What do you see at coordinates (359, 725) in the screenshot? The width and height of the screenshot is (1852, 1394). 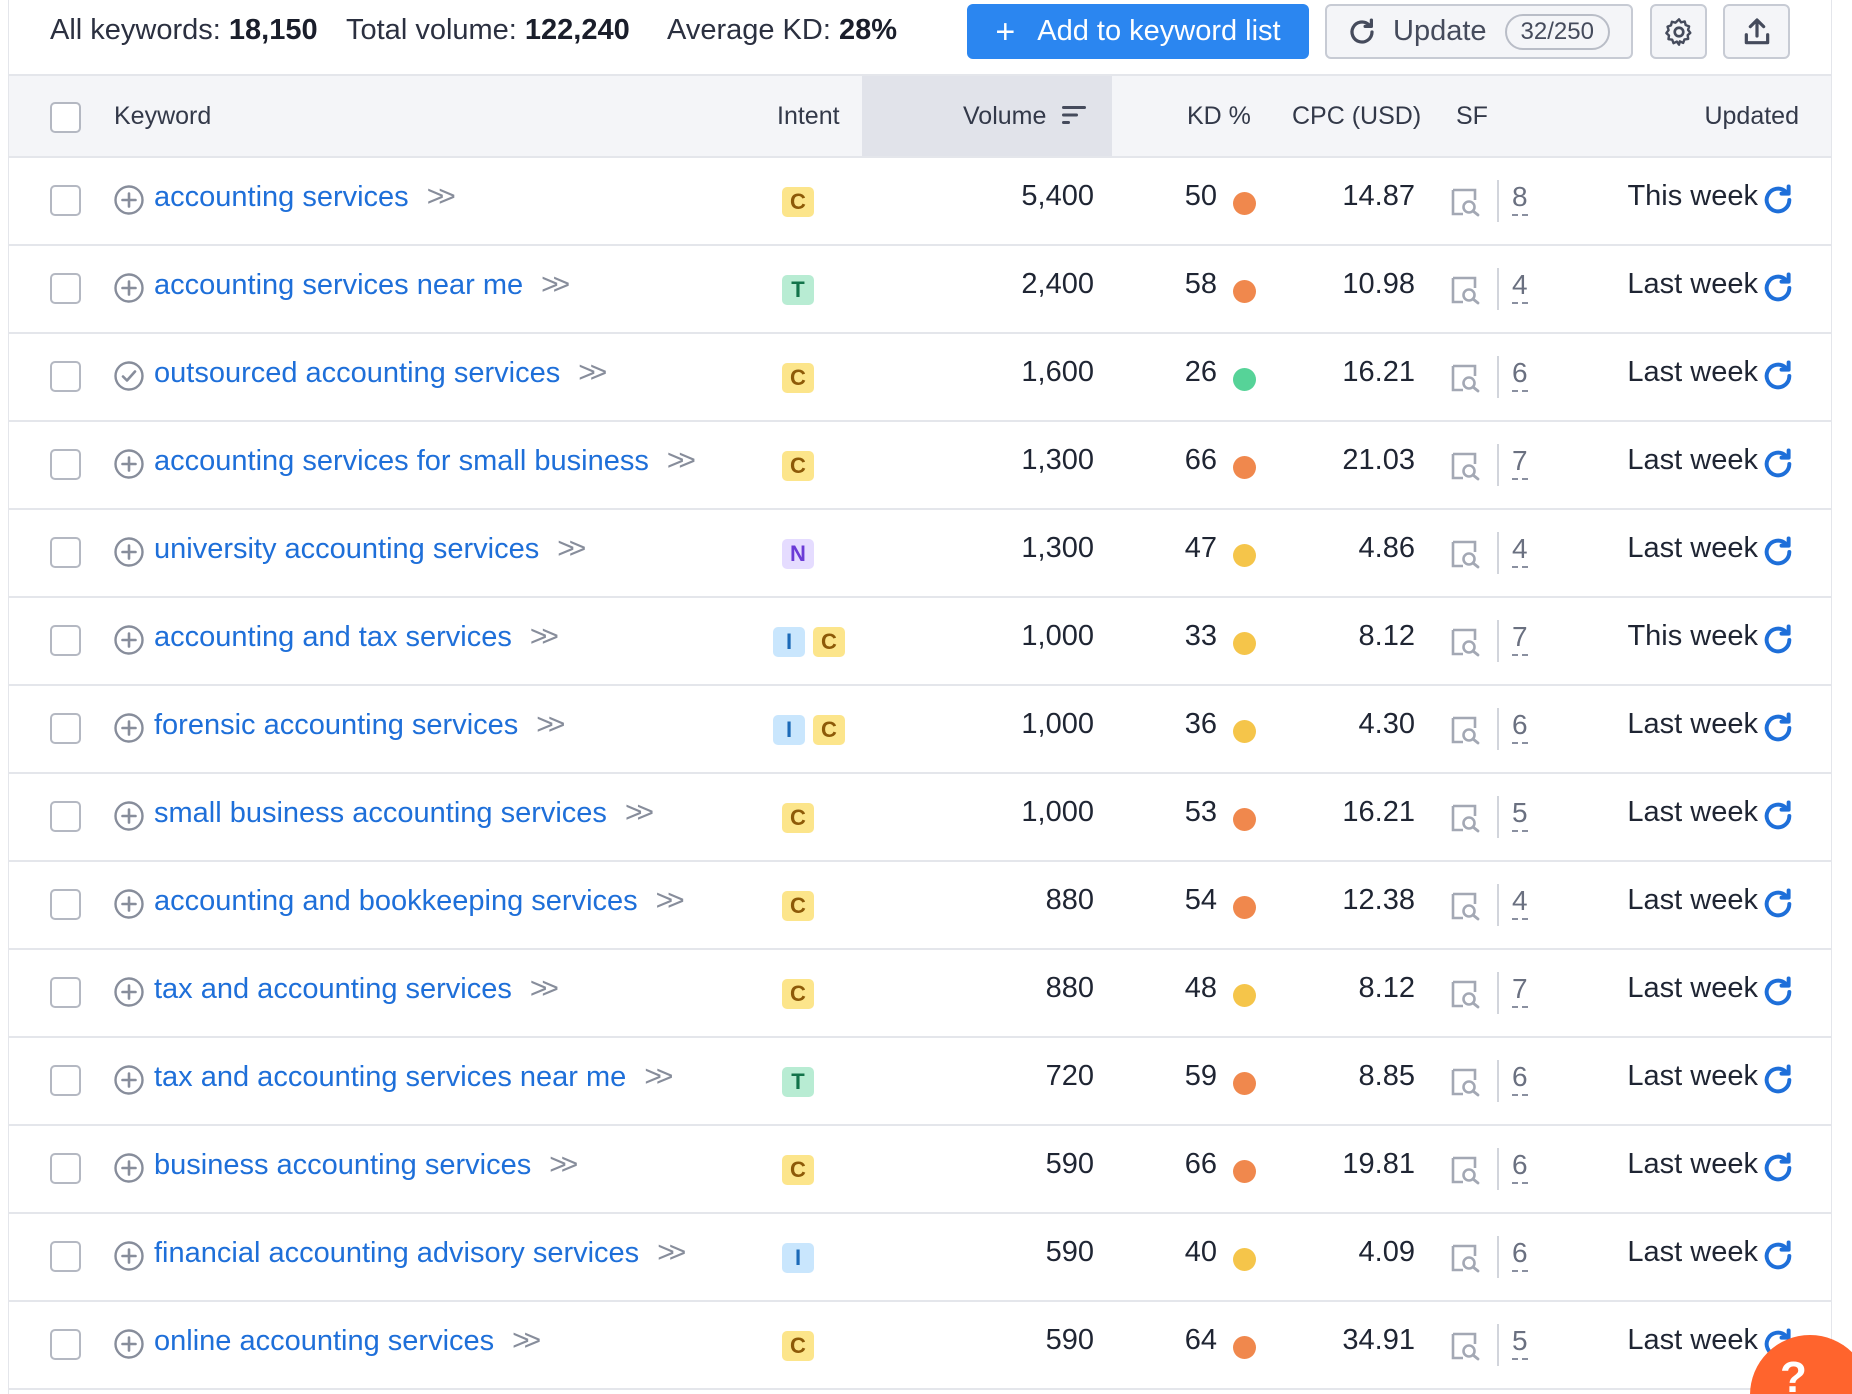 I see `keyword-link: forensic accounting services >>` at bounding box center [359, 725].